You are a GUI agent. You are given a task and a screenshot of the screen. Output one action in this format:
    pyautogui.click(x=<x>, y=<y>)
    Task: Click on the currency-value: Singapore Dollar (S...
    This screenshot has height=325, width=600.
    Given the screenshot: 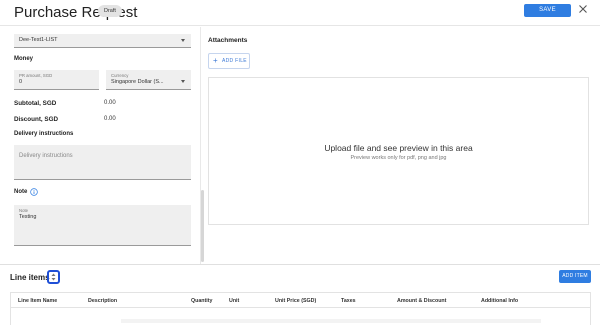 What is the action you would take?
    pyautogui.click(x=137, y=82)
    